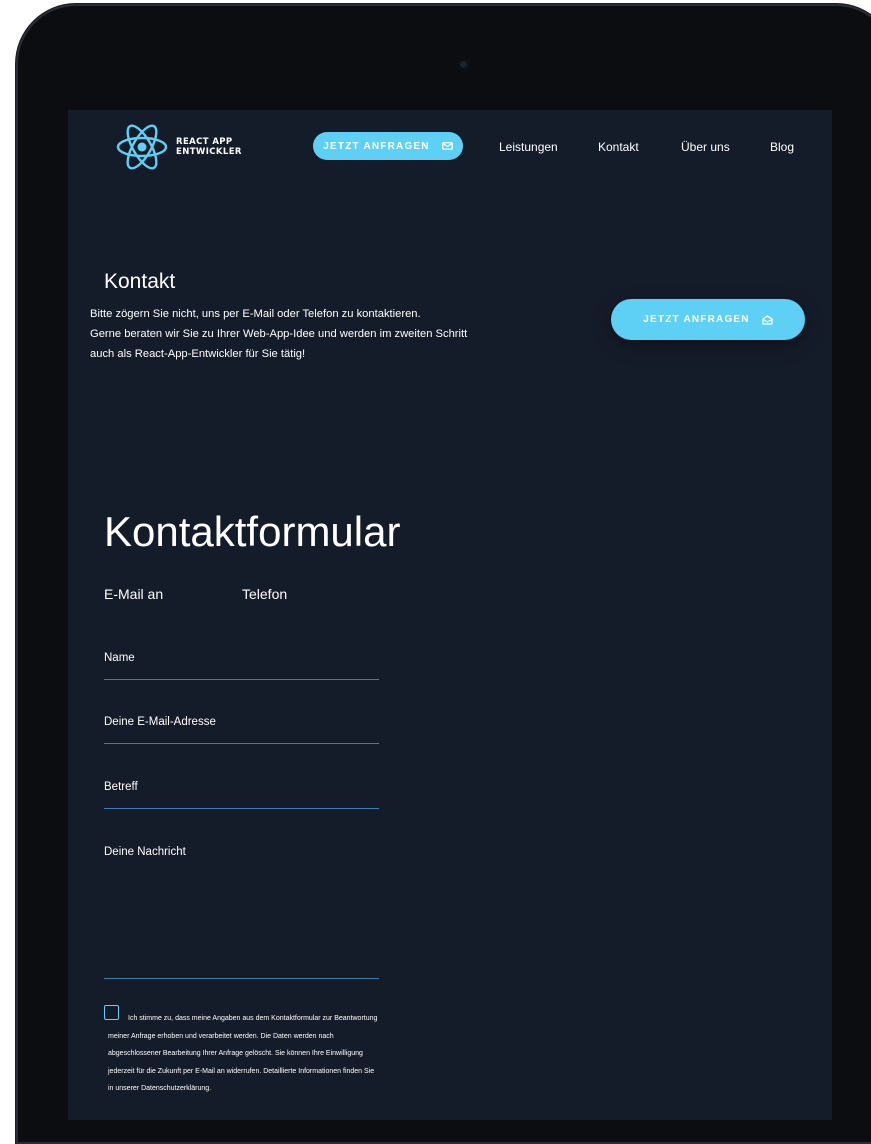  What do you see at coordinates (767, 319) in the screenshot?
I see `mail-open-icon` at bounding box center [767, 319].